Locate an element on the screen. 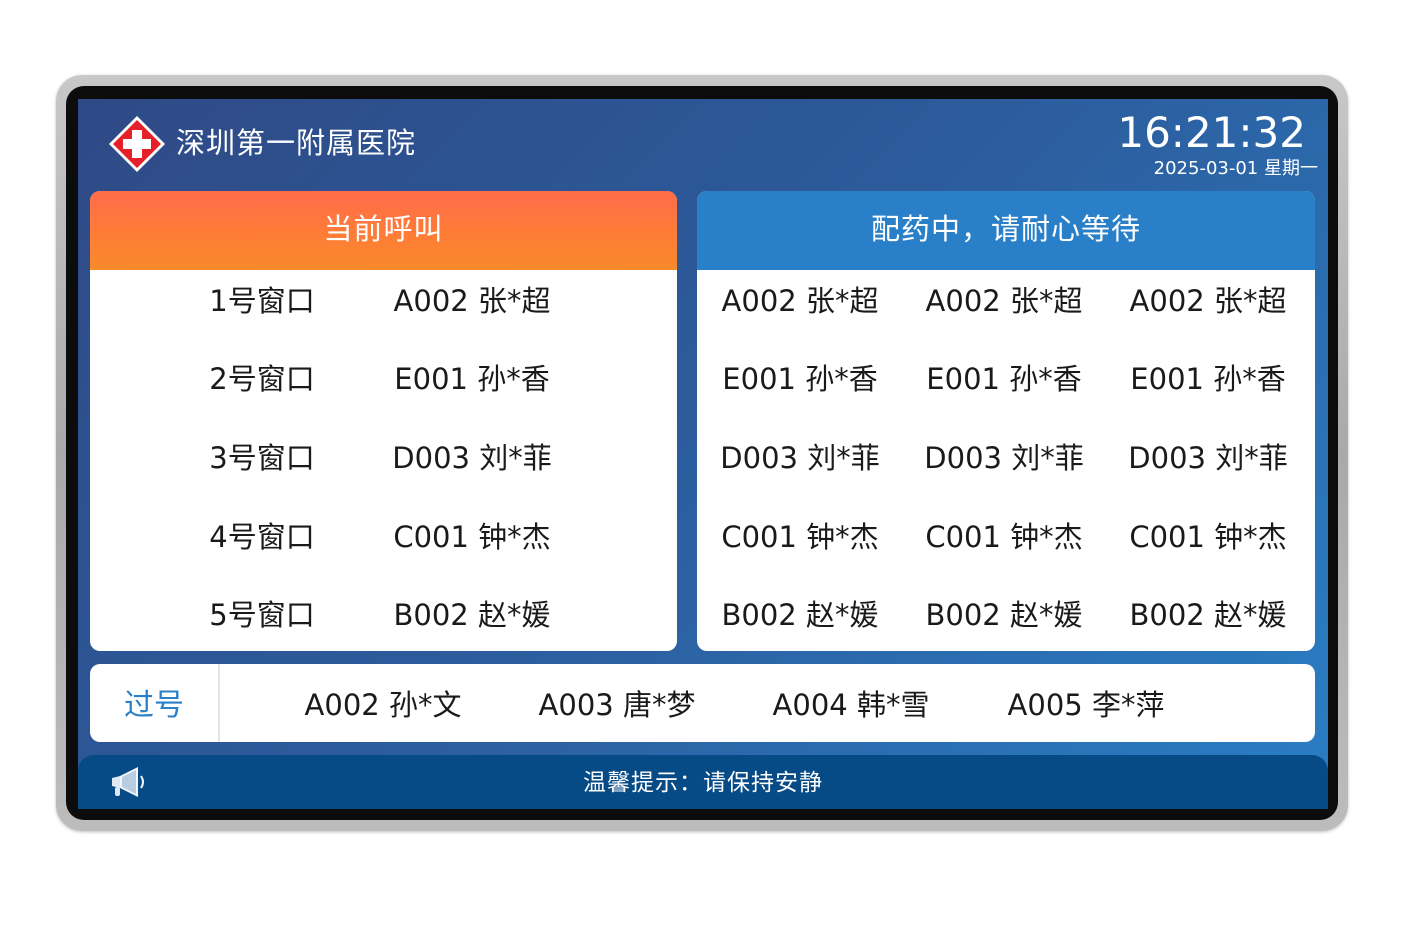 The image size is (1407, 928). window-label: 5号窗口 is located at coordinates (262, 615).